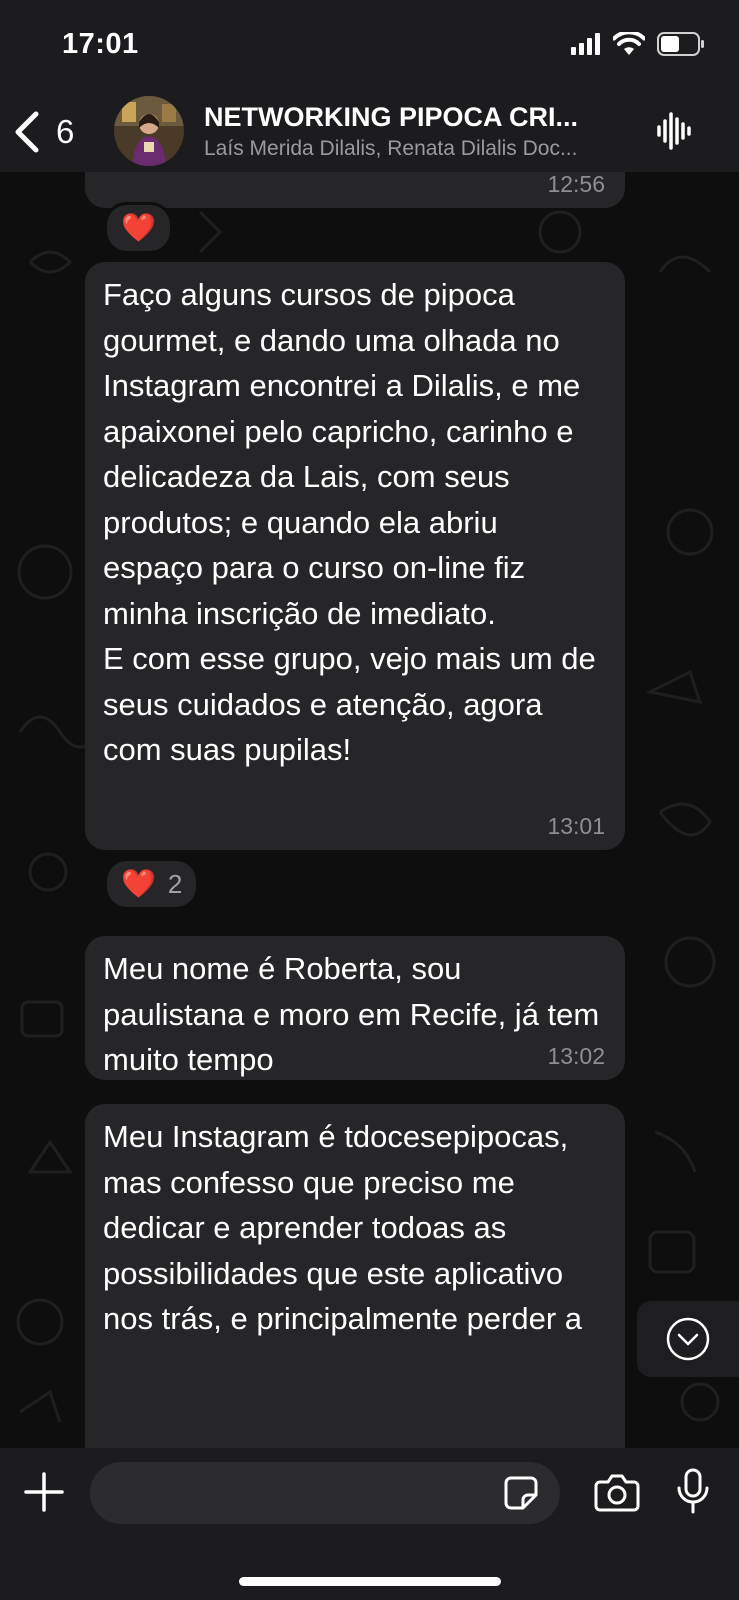 The image size is (739, 1600). What do you see at coordinates (576, 184) in the screenshot?
I see `message-time: 12:56` at bounding box center [576, 184].